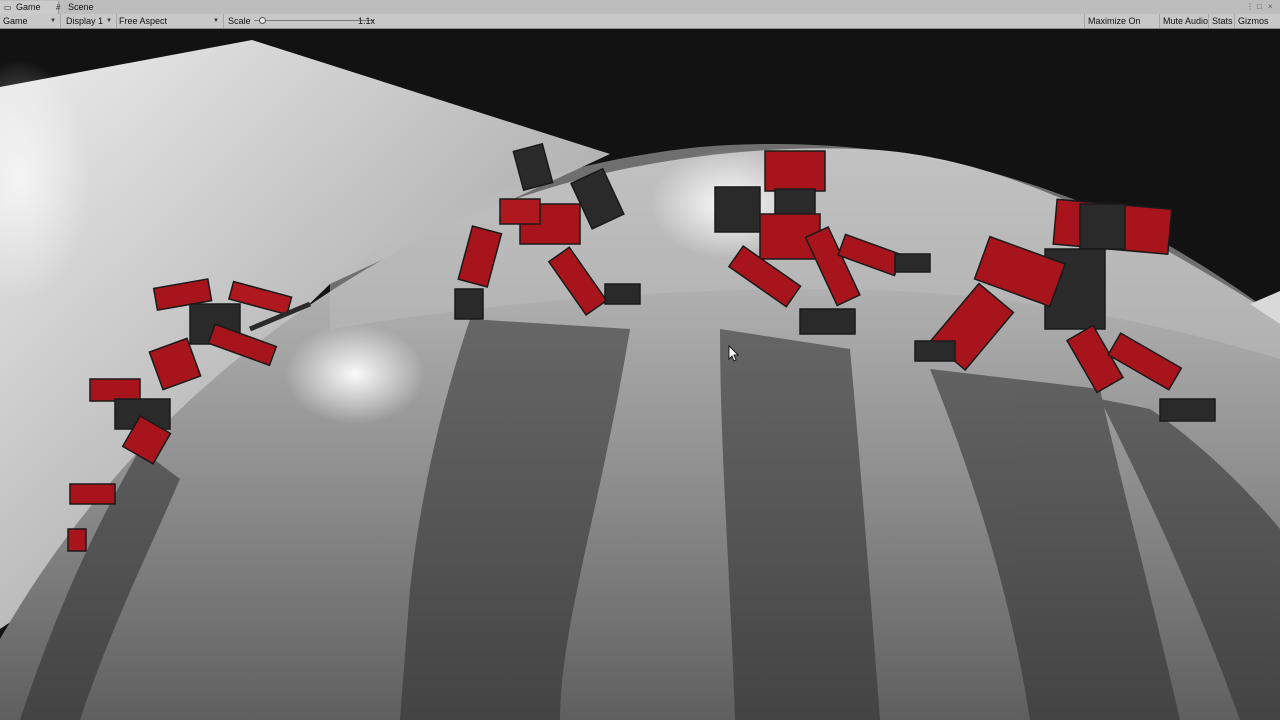  What do you see at coordinates (85, 21) in the screenshot?
I see `display-dropdown-label: Display 1` at bounding box center [85, 21].